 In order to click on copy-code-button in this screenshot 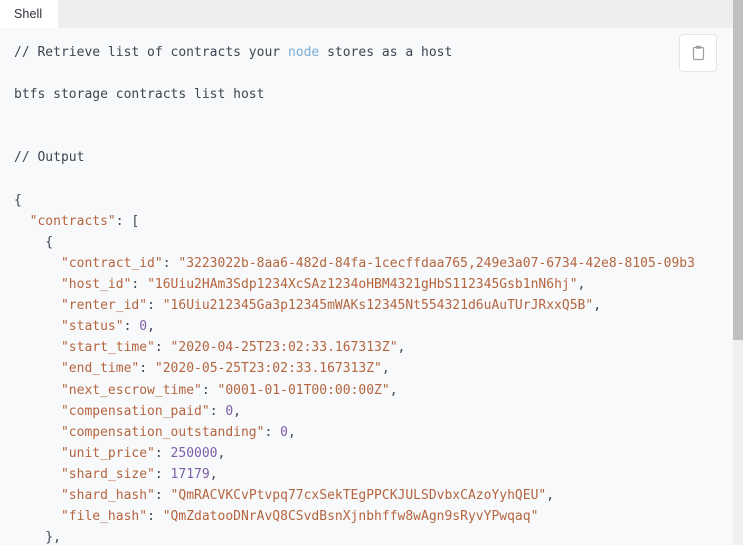, I will do `click(698, 53)`.